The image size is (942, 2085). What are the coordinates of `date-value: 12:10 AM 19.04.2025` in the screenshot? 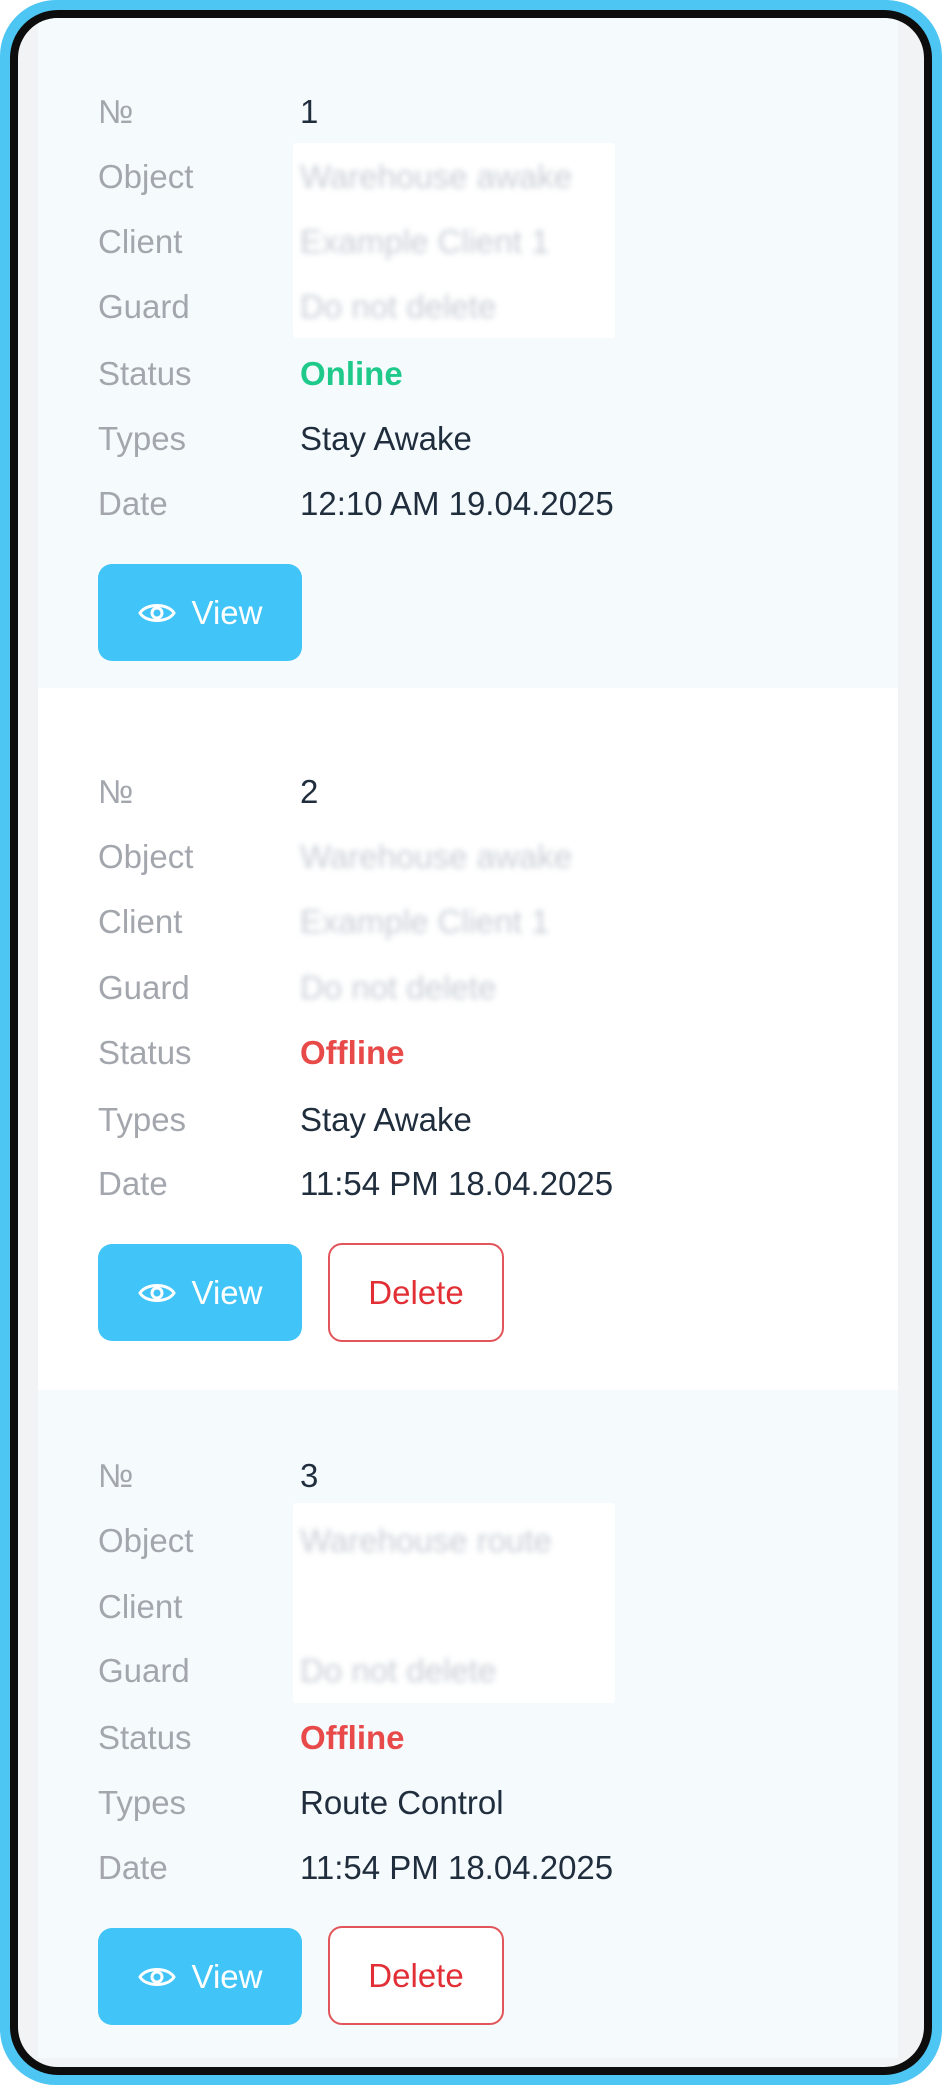 It's located at (457, 503).